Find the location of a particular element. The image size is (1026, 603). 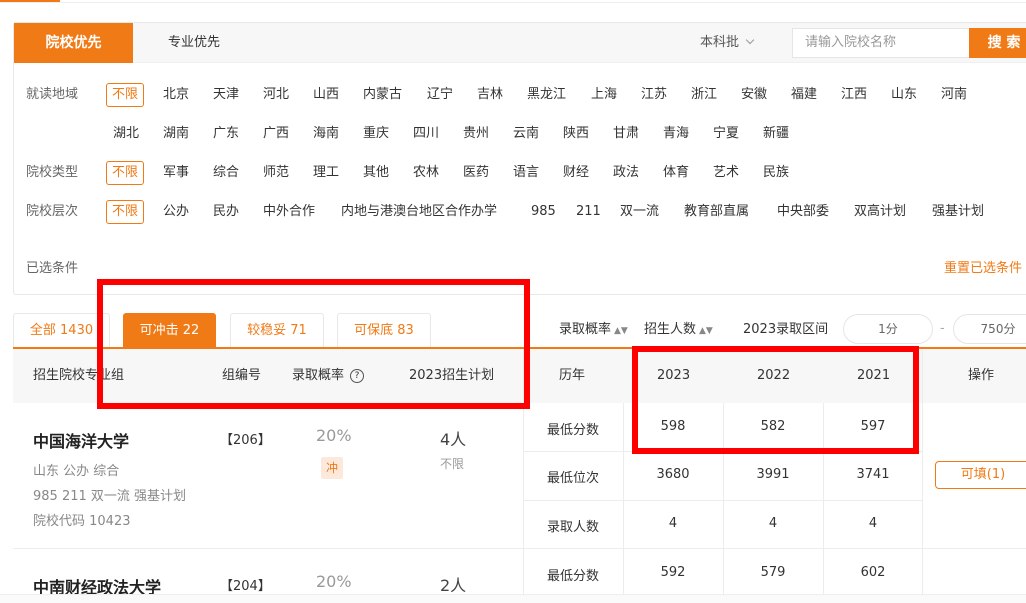

region-option: 新疆 is located at coordinates (776, 134).